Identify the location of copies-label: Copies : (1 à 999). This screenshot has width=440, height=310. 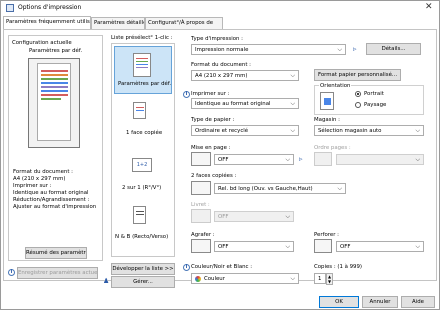
(338, 267).